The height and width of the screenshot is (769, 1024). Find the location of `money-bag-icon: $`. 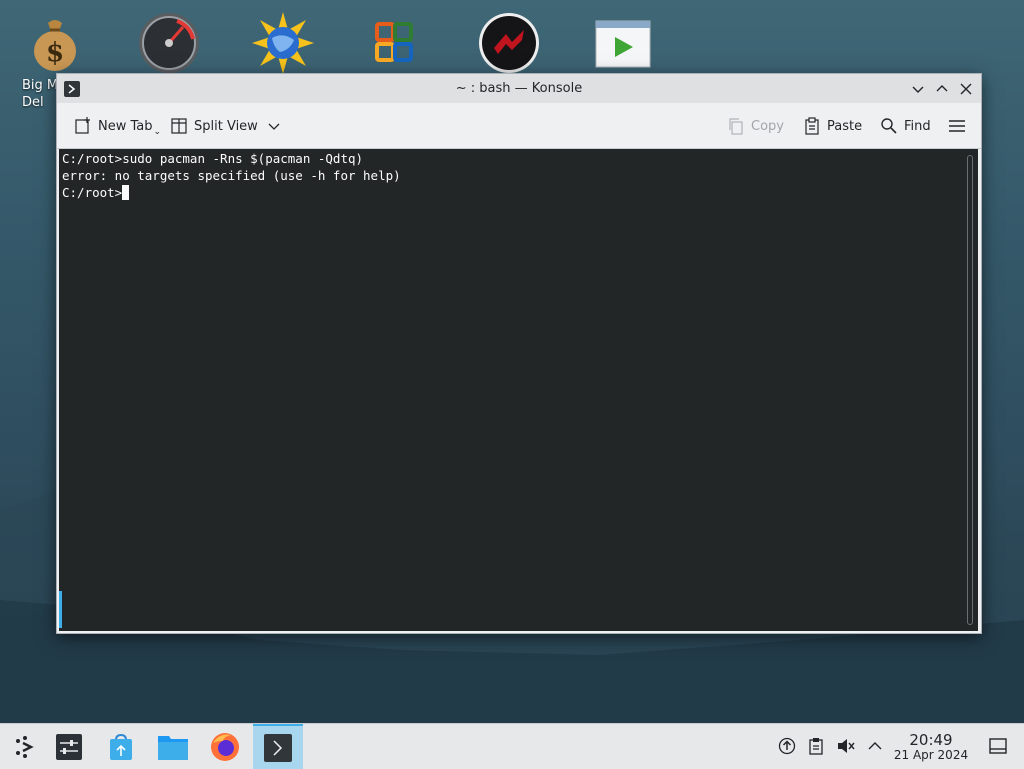

money-bag-icon: $ is located at coordinates (55, 43).